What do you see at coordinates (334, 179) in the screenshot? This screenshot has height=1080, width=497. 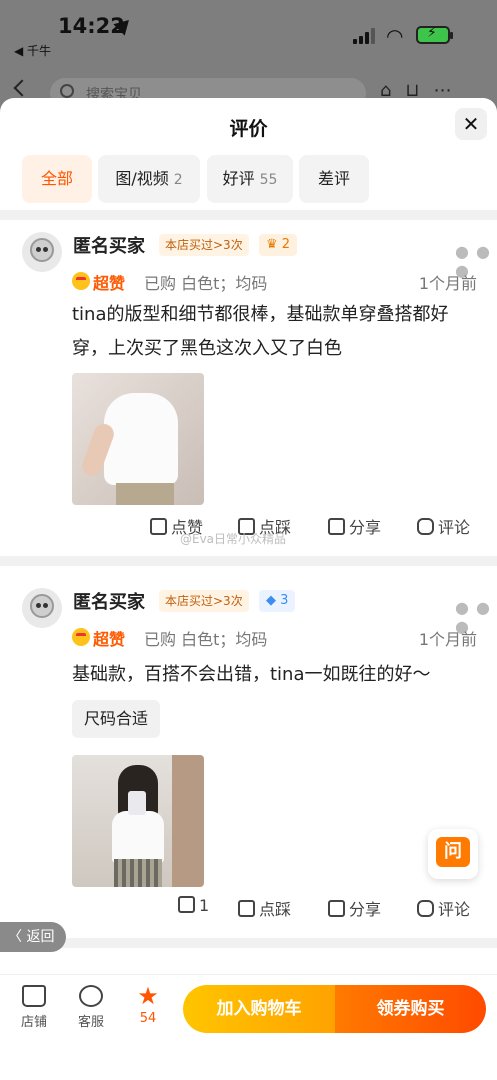 I see `filter-negative: 差评` at bounding box center [334, 179].